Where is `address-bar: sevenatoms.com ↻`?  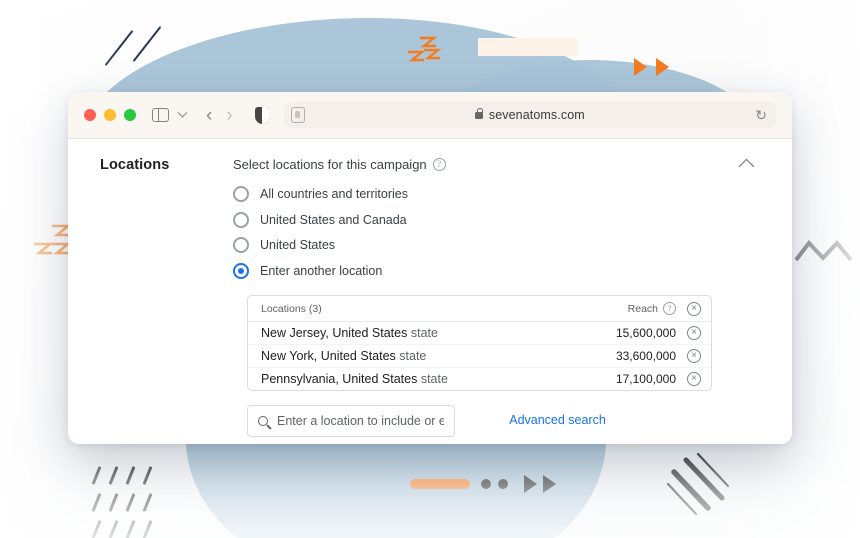 address-bar: sevenatoms.com ↻ is located at coordinates (529, 115).